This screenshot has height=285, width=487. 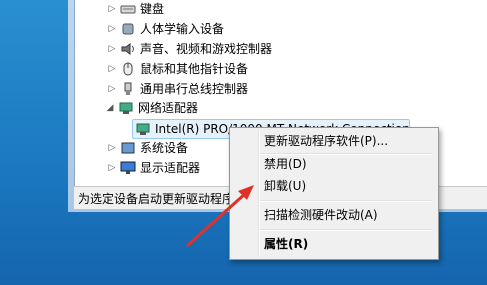 I want to click on speaker-icon, so click(x=128, y=49).